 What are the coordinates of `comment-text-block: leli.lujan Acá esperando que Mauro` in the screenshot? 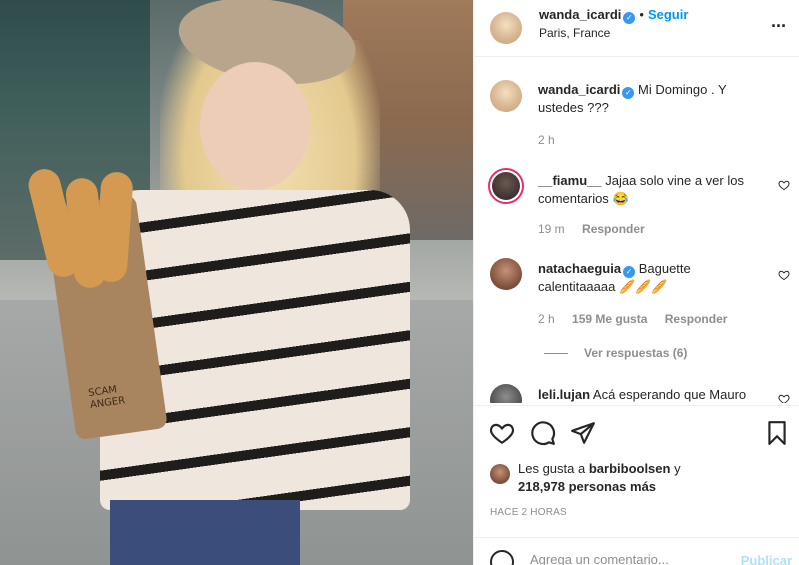 It's located at (652, 394).